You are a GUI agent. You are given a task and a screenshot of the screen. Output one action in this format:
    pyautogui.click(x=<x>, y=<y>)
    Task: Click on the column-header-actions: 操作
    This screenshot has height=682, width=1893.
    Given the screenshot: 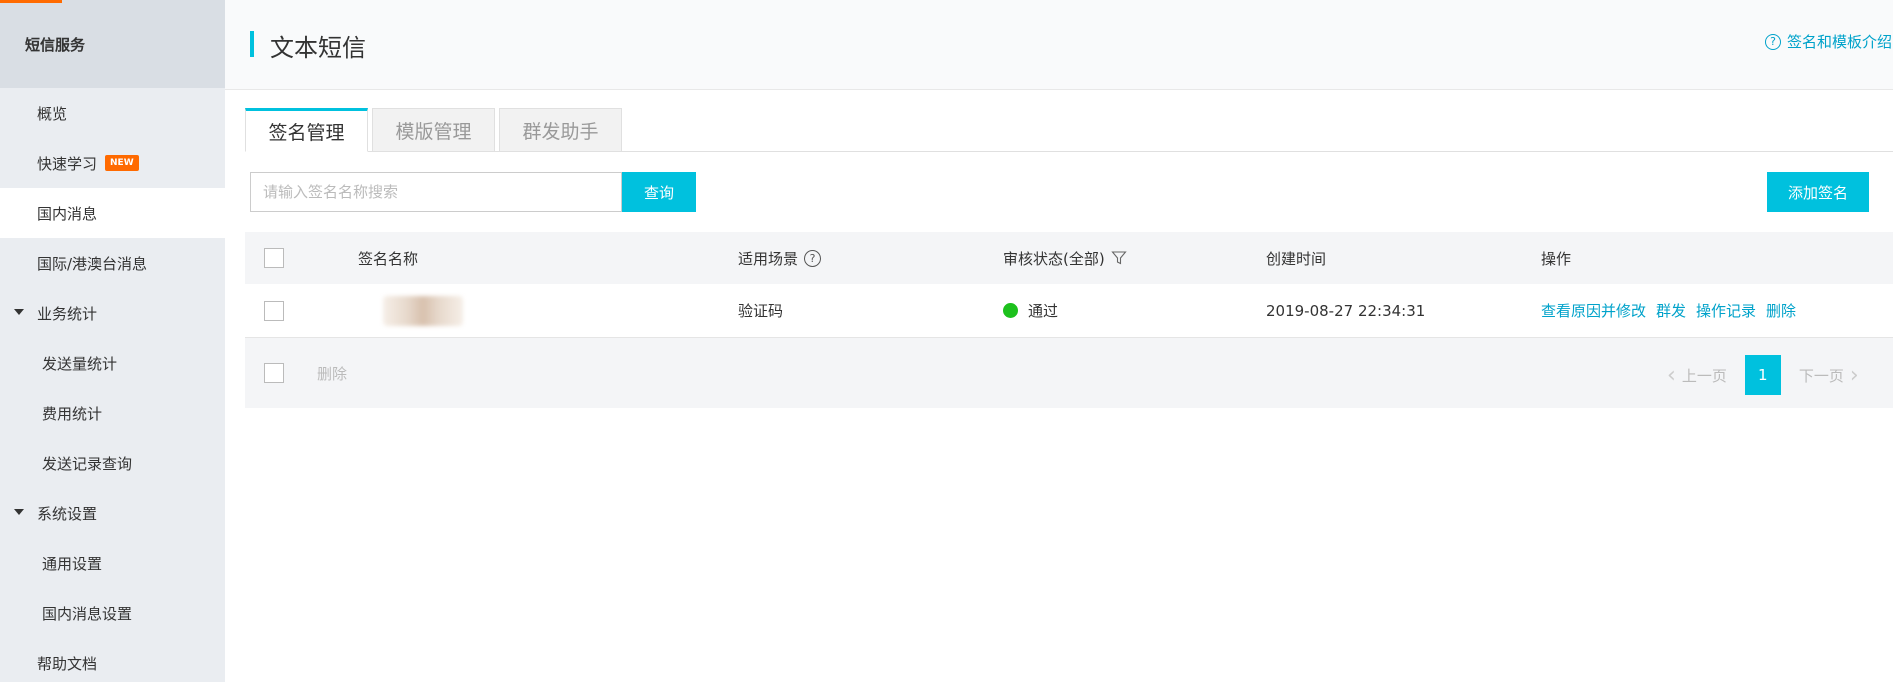 What is the action you would take?
    pyautogui.click(x=1556, y=258)
    